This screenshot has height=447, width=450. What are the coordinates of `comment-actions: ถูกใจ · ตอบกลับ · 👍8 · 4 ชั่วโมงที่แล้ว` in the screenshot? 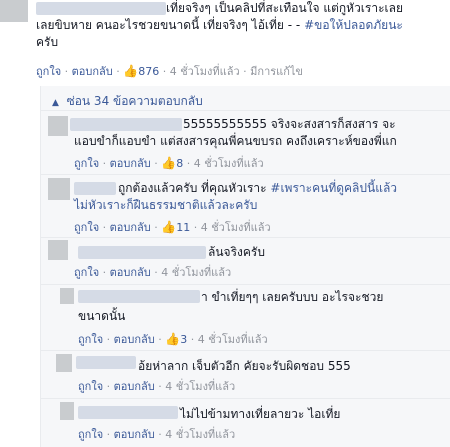 It's located at (169, 163).